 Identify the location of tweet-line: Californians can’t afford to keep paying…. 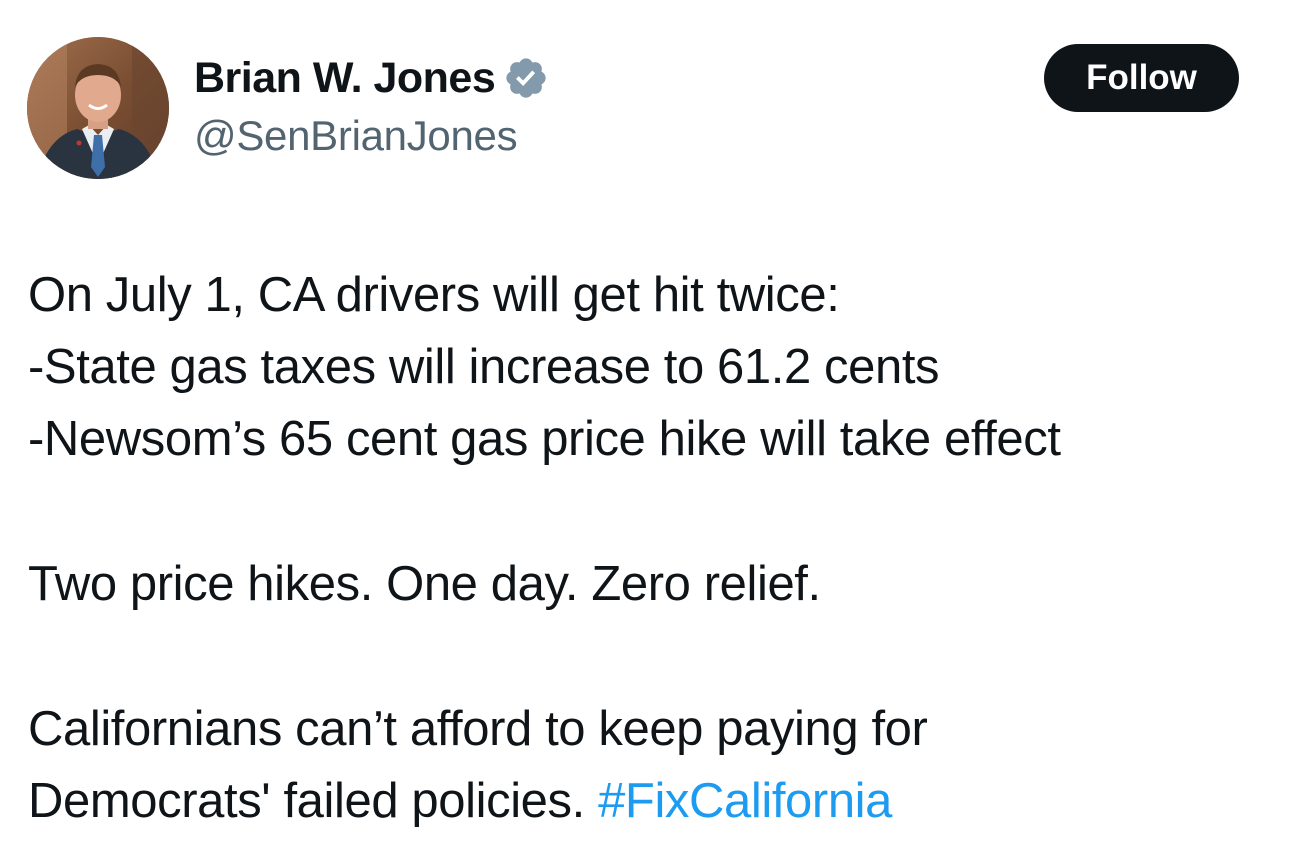
(478, 729).